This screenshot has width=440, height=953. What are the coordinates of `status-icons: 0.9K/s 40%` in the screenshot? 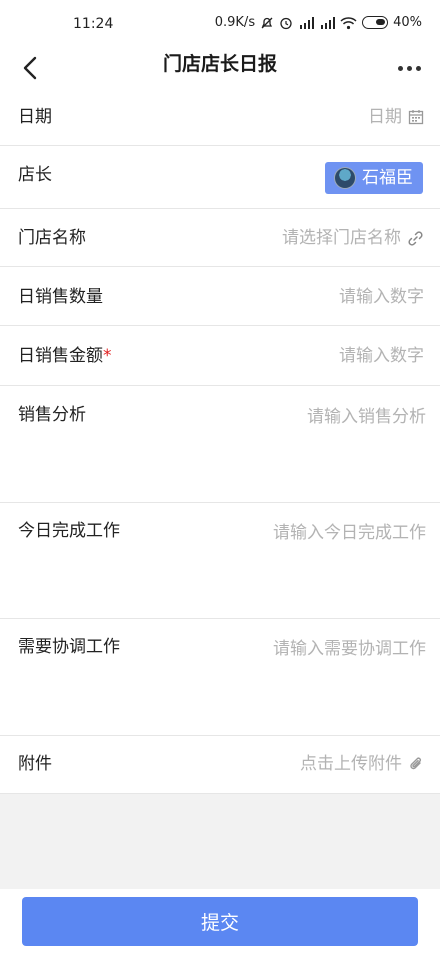 It's located at (318, 22).